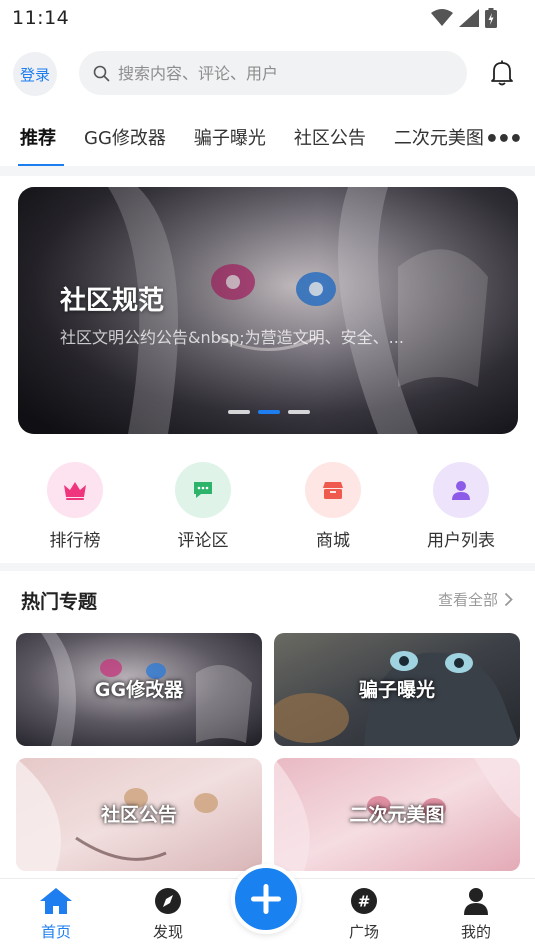 The width and height of the screenshot is (535, 951). Describe the element at coordinates (267, 599) in the screenshot. I see `hot-topics-header: 热门专题 查看全部` at that location.